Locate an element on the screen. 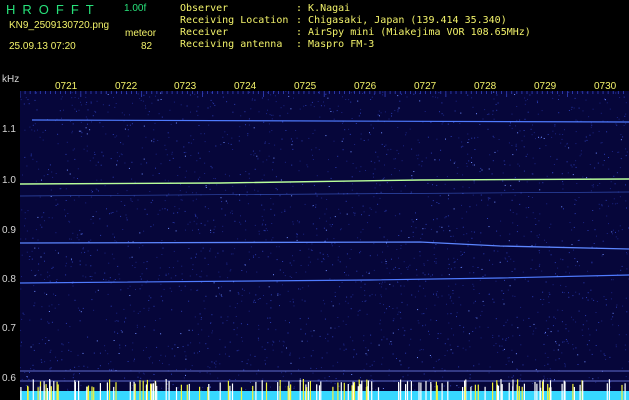 The height and width of the screenshot is (400, 629). band-spike is located at coordinates (130, 390).